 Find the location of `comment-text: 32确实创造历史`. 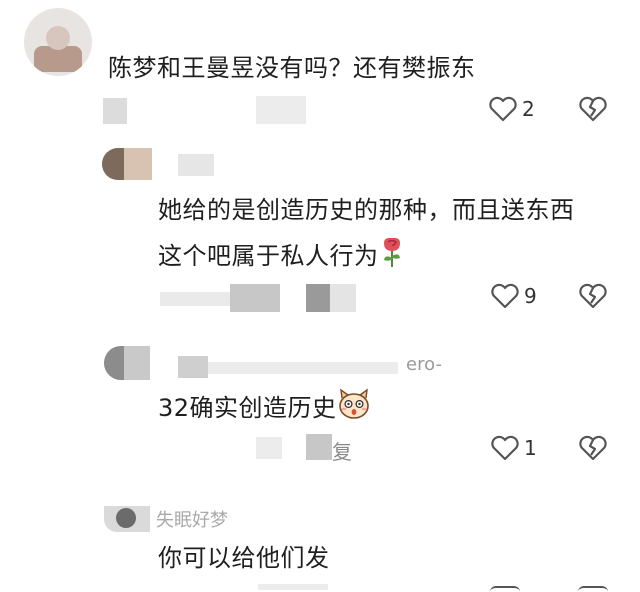

comment-text: 32确实创造历史 is located at coordinates (264, 409).